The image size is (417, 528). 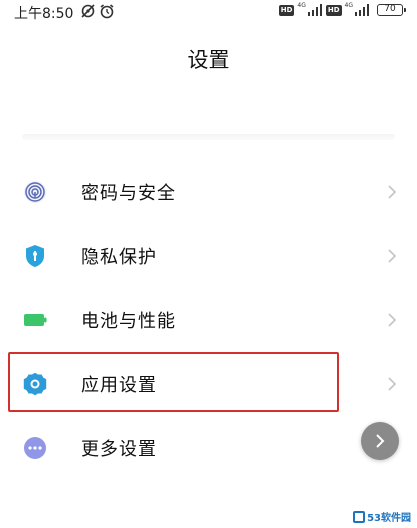 I want to click on settings-item-label: 电池与性能, so click(x=128, y=321).